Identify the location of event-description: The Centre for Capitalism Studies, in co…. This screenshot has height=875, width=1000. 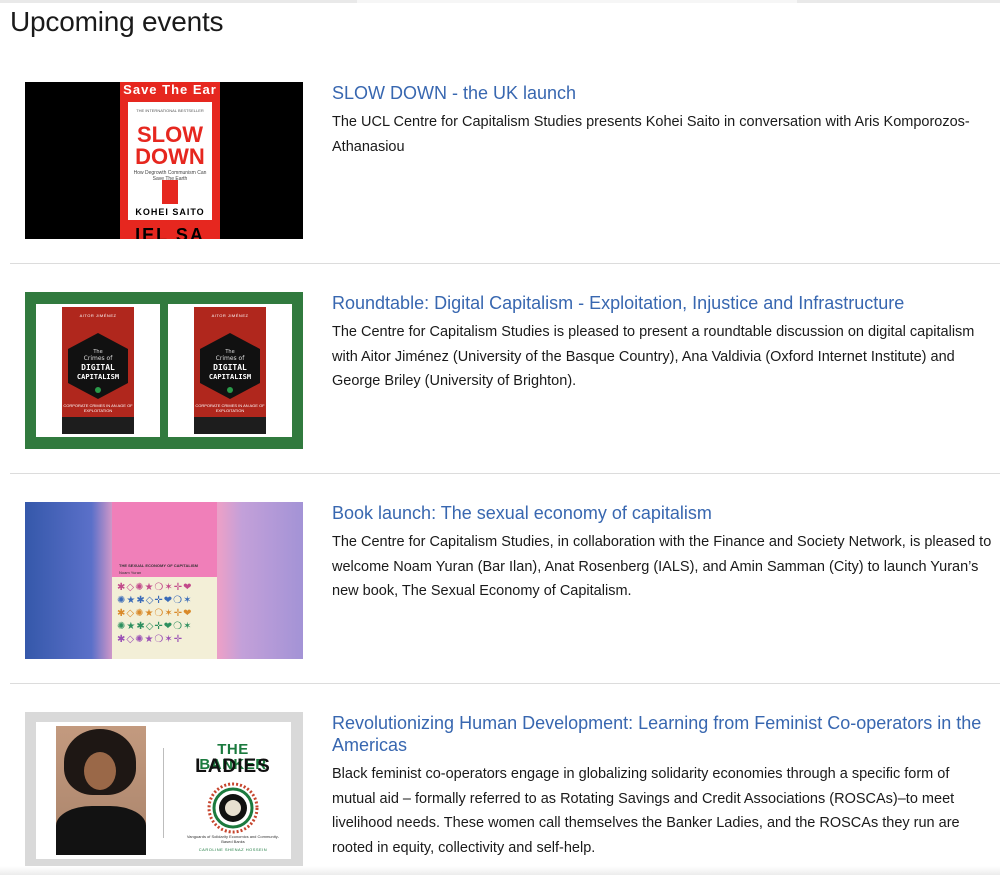
(662, 566).